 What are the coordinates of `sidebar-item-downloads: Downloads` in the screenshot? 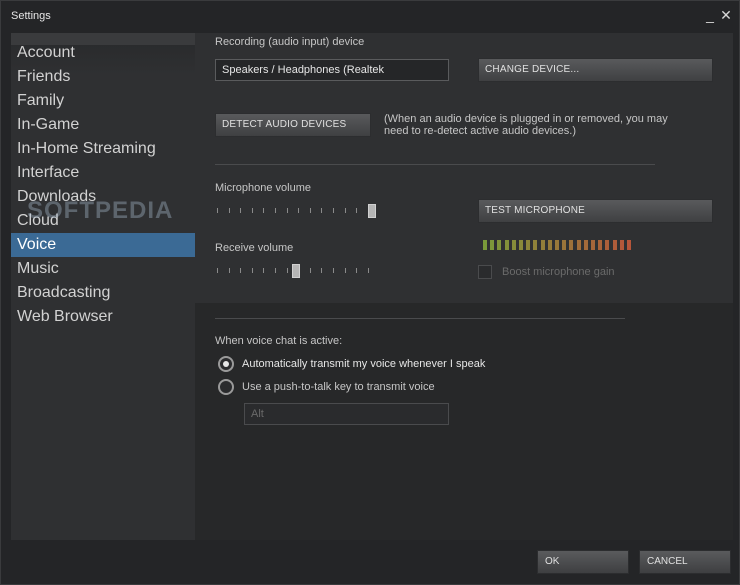 It's located at (103, 197).